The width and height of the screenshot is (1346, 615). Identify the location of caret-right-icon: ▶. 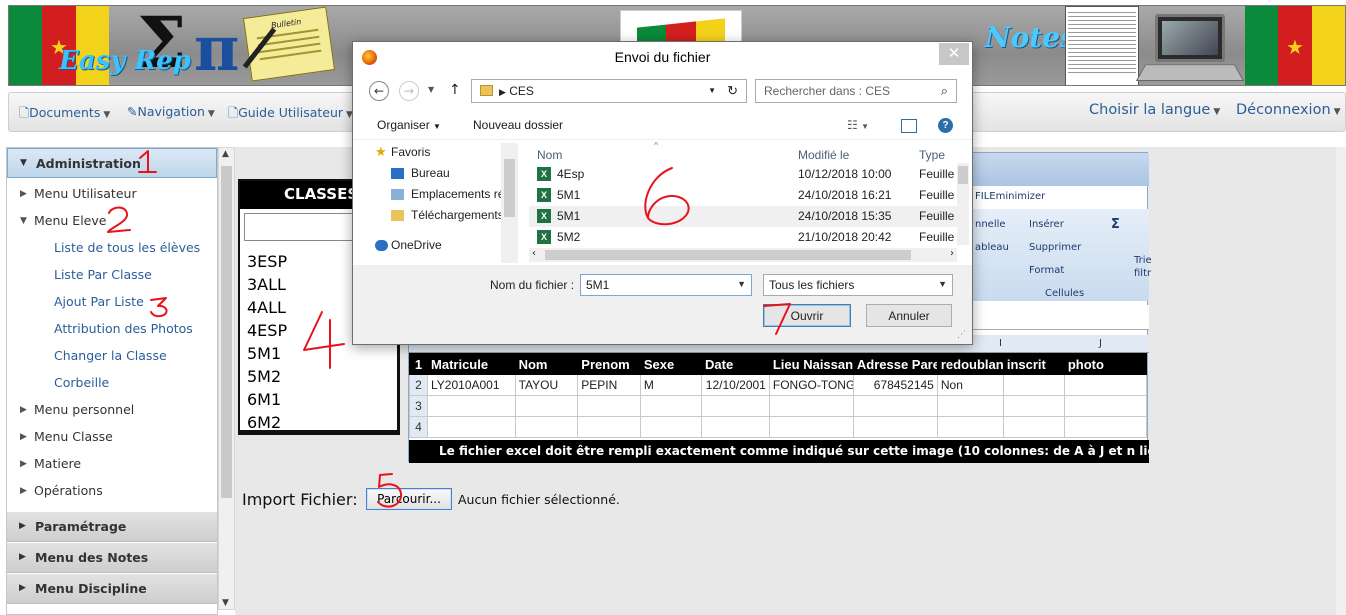
(23, 464).